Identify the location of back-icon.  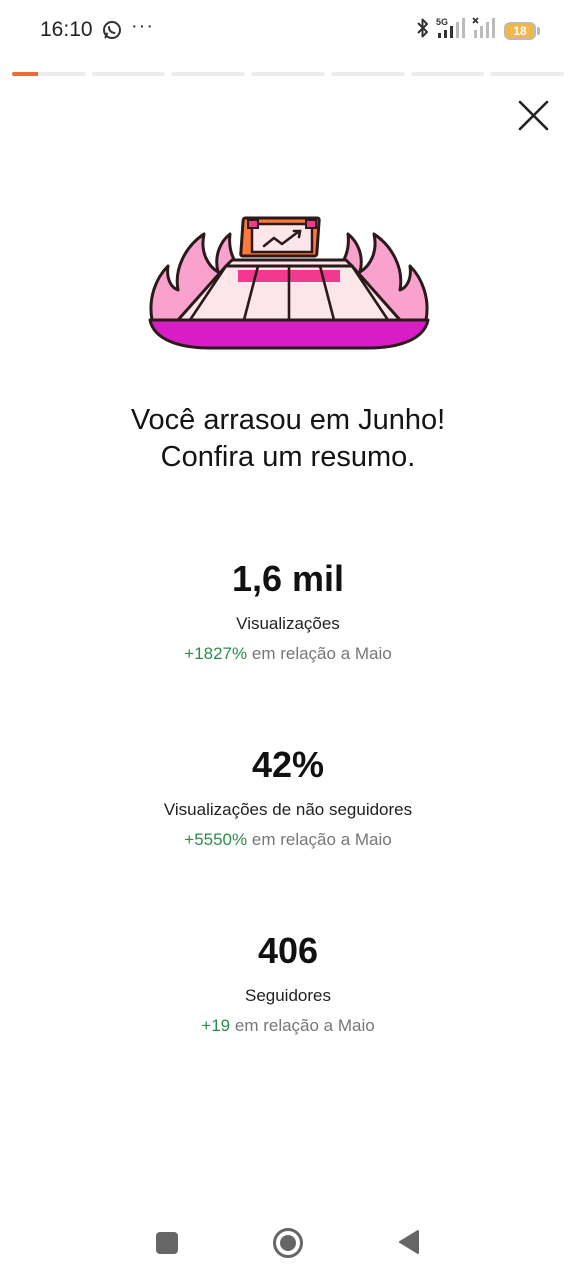
(409, 1242).